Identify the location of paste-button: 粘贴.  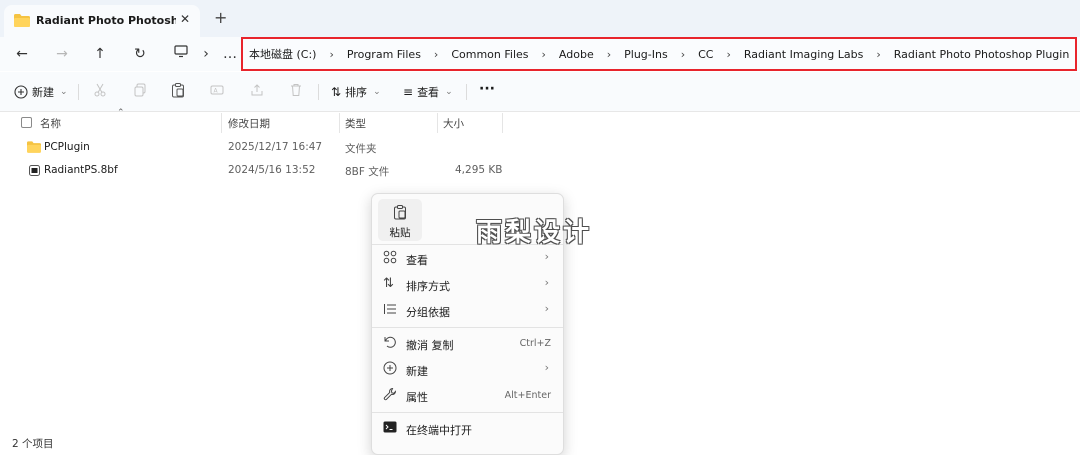
(400, 220).